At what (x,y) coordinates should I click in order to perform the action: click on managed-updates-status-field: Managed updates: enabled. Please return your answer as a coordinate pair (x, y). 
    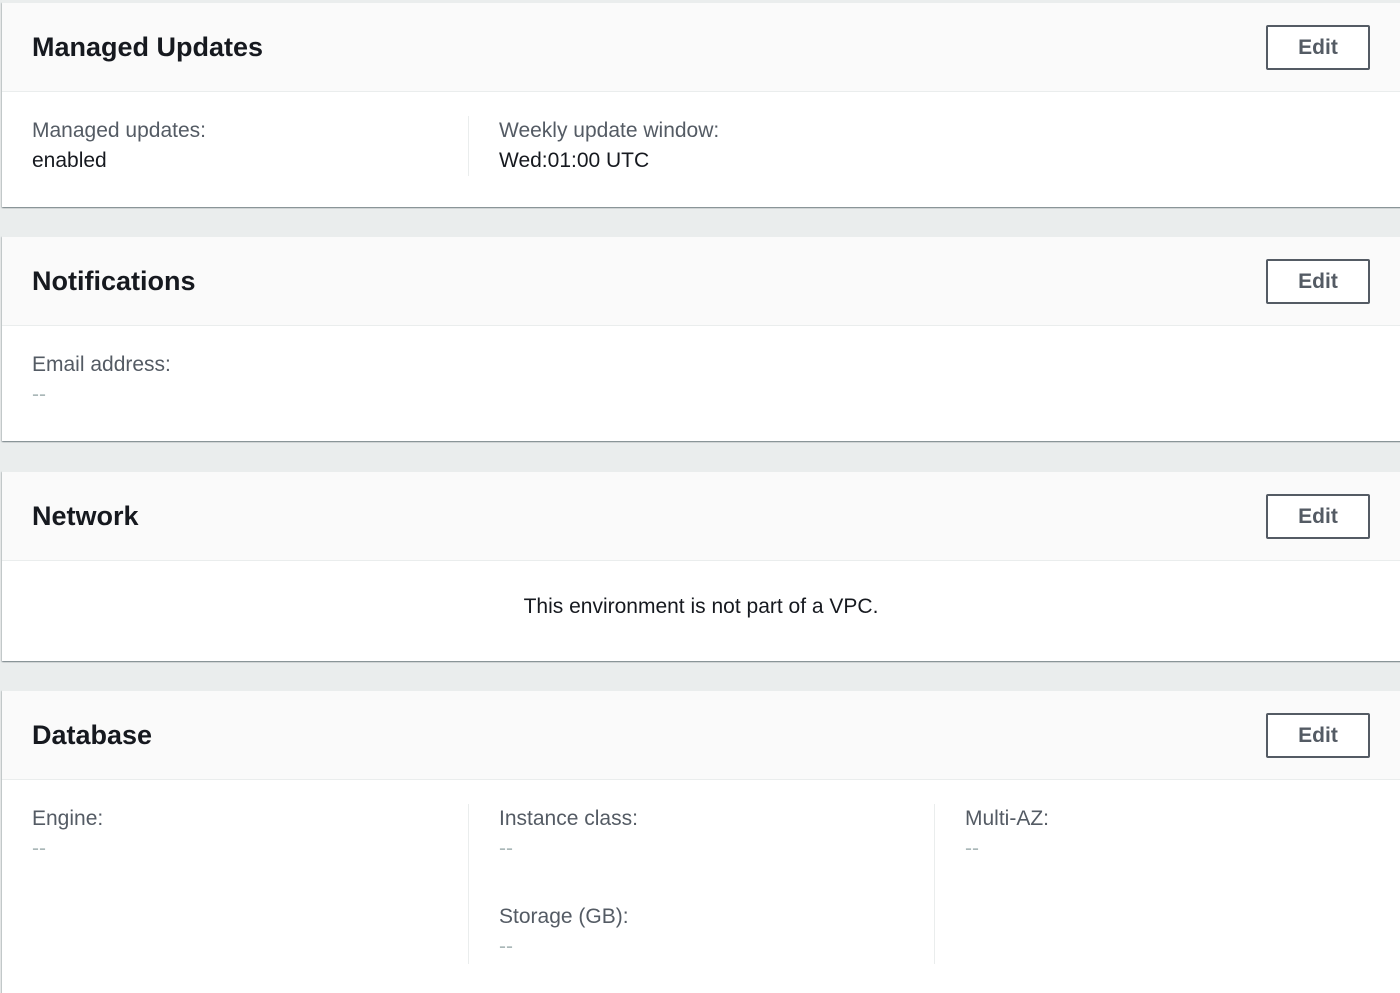
    Looking at the image, I should click on (119, 146).